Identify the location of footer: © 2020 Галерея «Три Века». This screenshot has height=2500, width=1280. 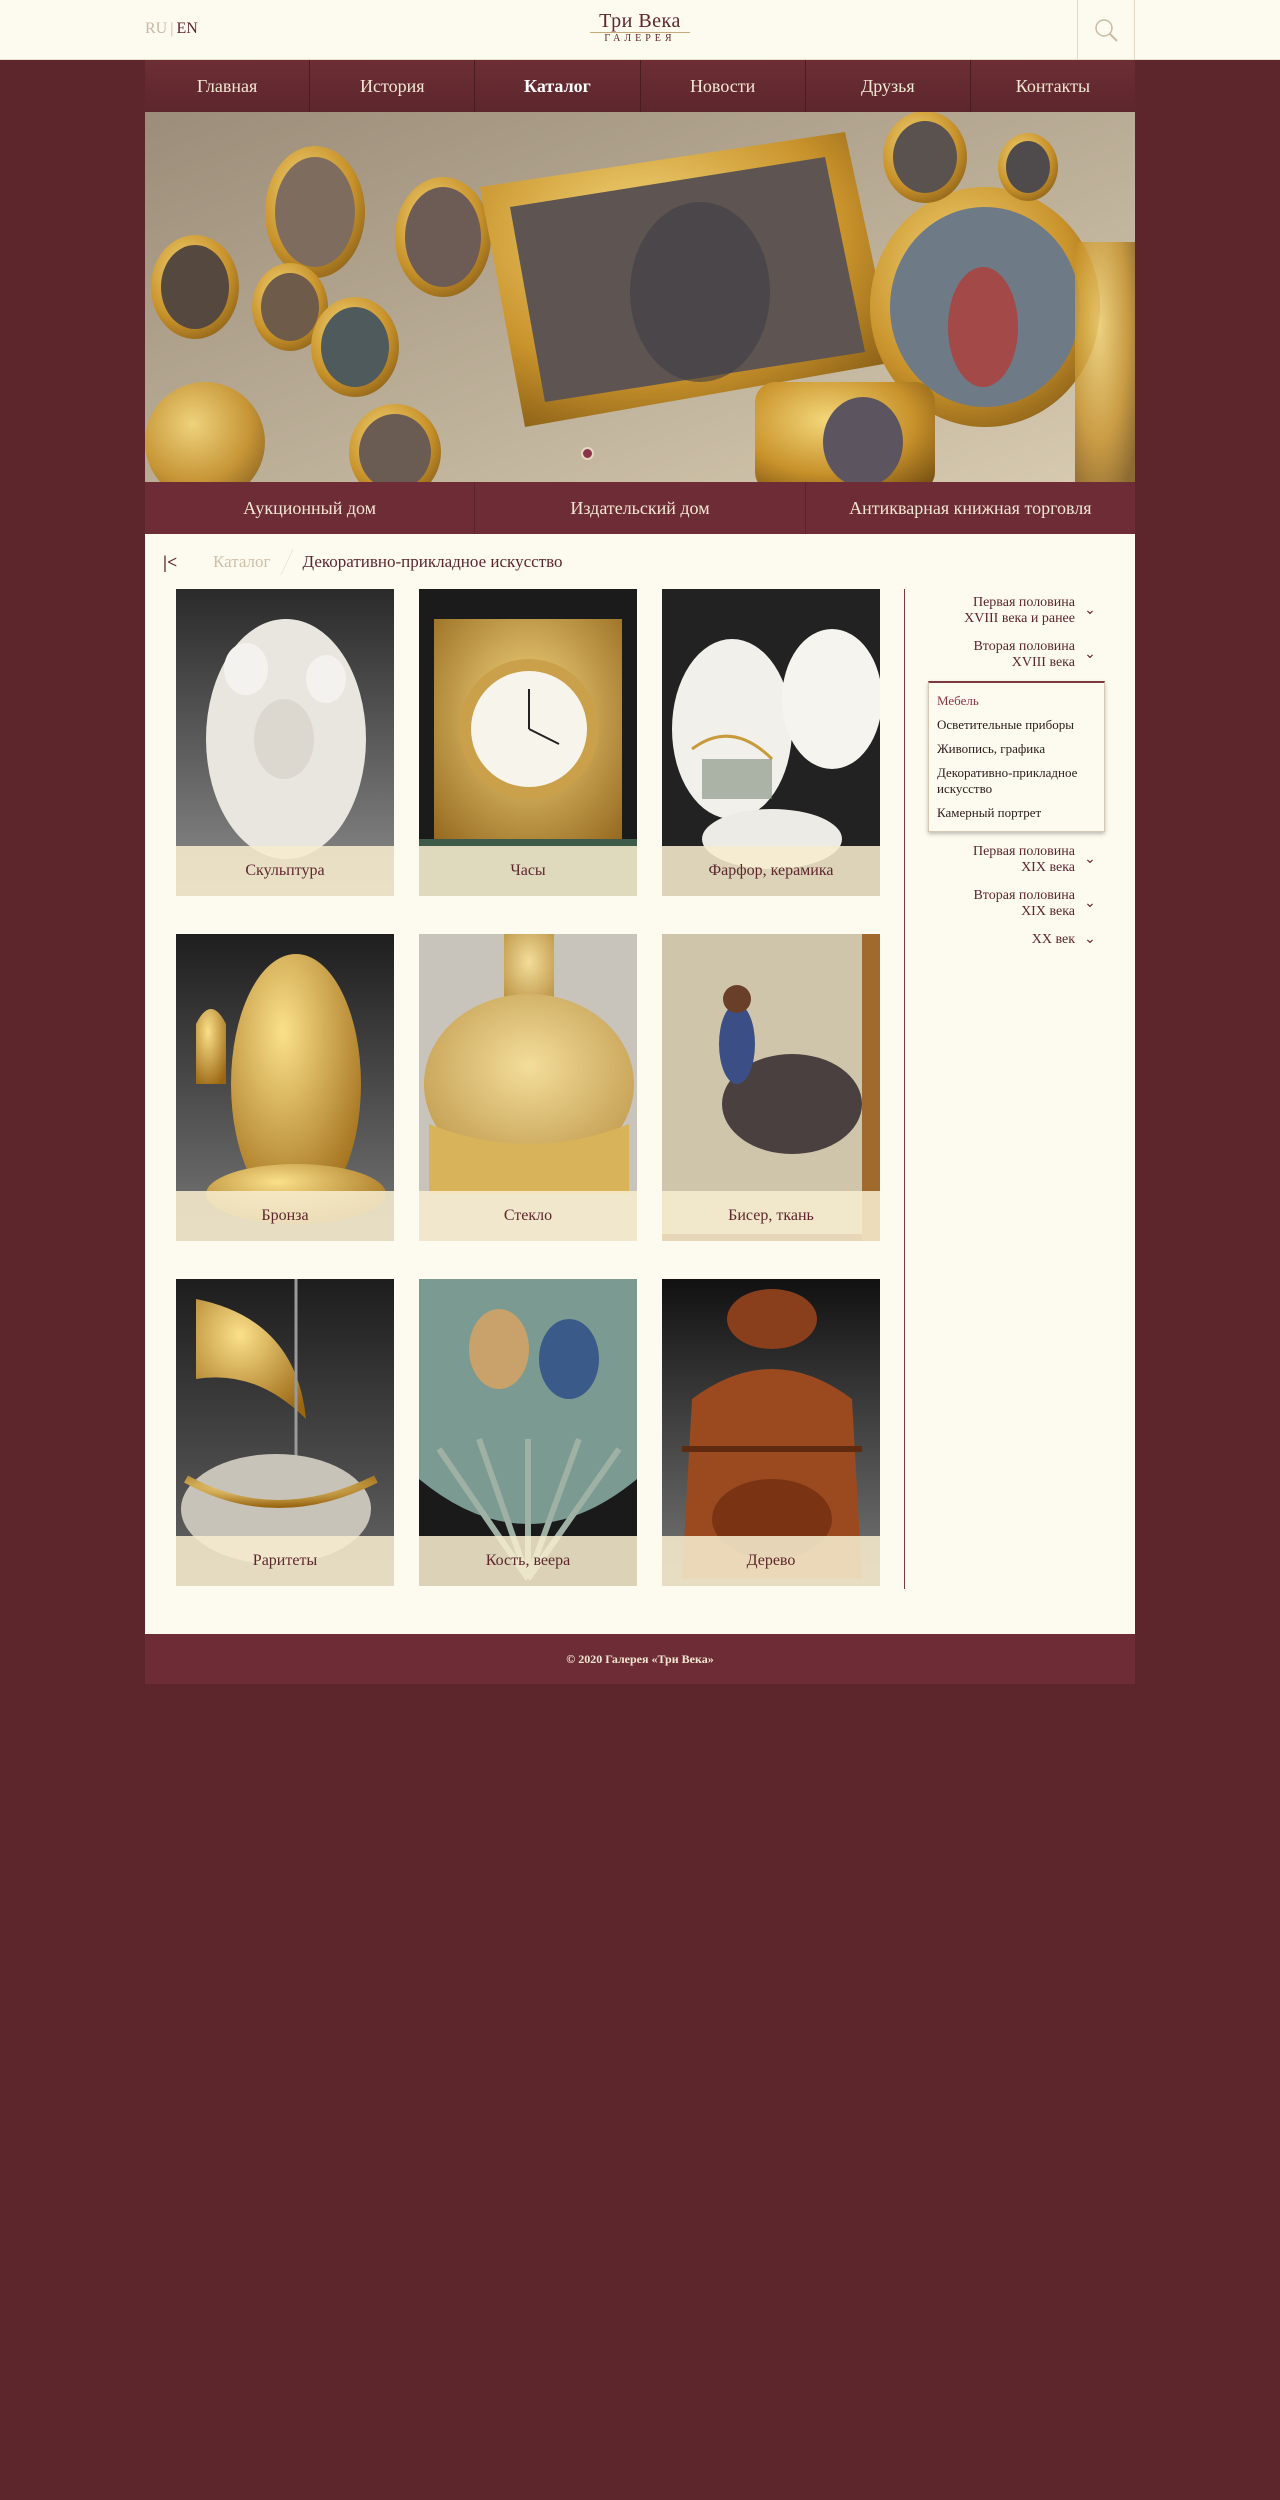
(640, 1659).